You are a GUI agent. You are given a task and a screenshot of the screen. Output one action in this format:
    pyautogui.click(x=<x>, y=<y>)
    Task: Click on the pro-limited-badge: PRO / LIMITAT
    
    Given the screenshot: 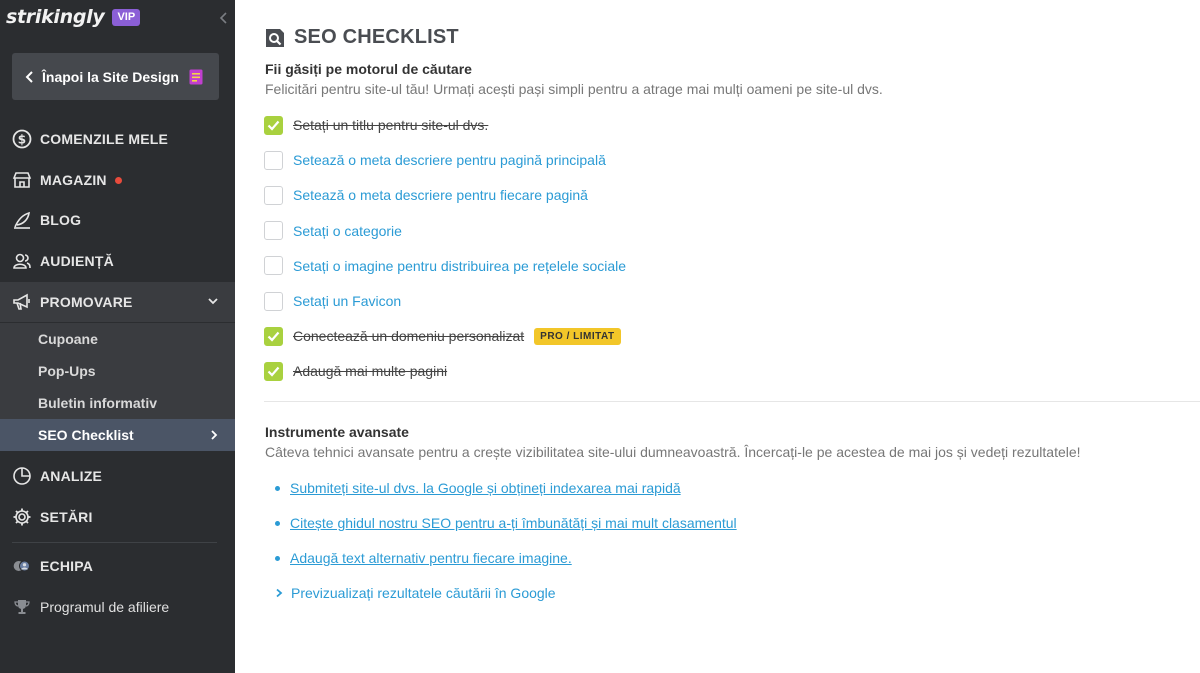 What is the action you would take?
    pyautogui.click(x=577, y=336)
    